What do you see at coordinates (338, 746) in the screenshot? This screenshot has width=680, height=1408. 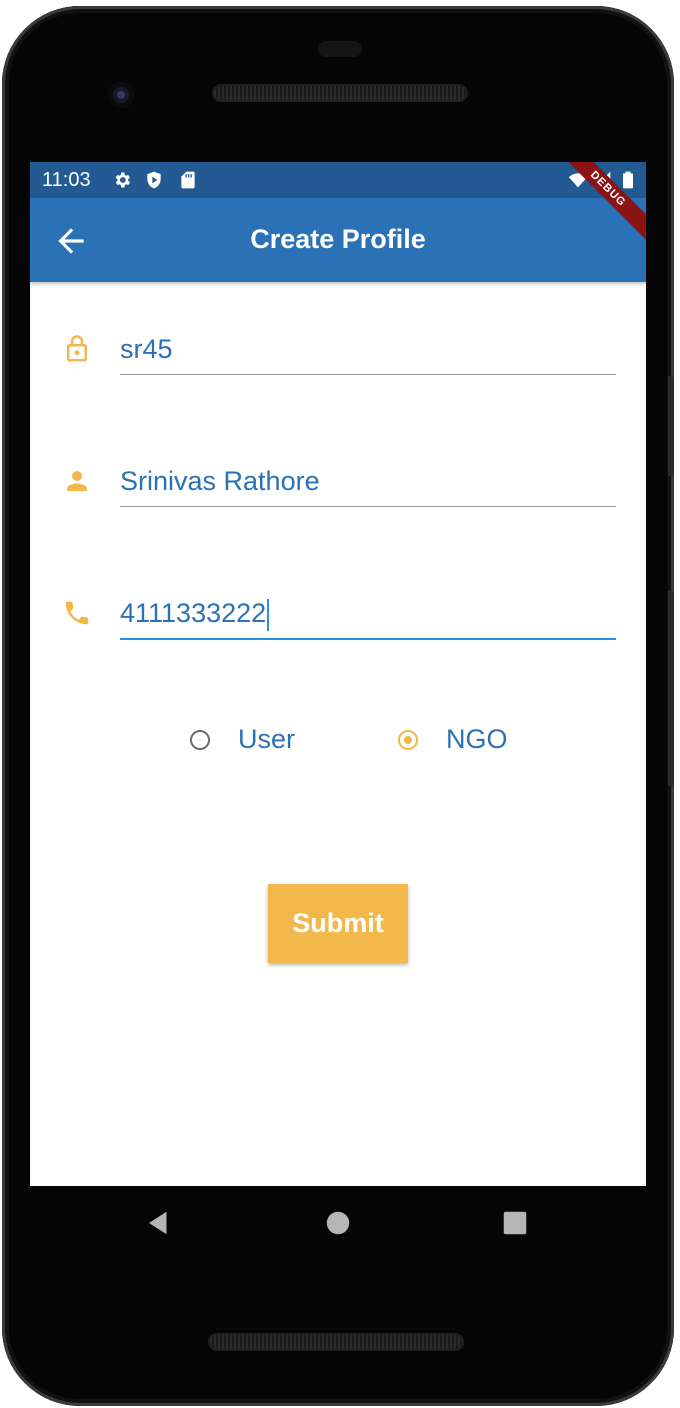 I see `role-radio-group: User NGO` at bounding box center [338, 746].